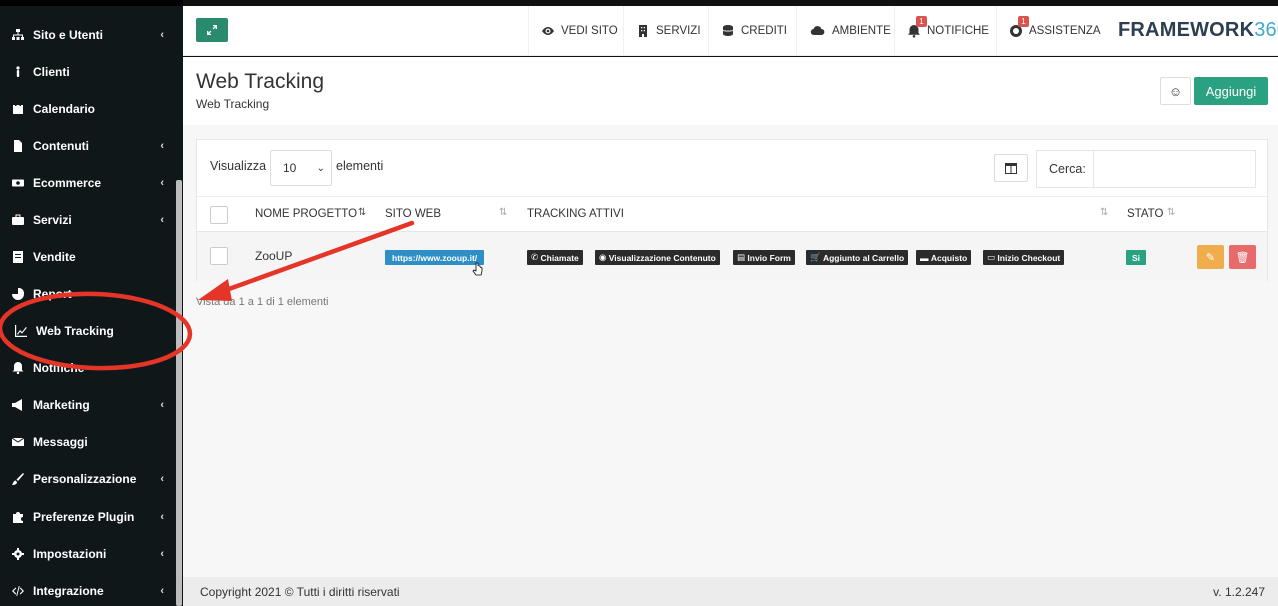 This screenshot has width=1278, height=606. I want to click on credit-card-icon: ▬, so click(925, 257).